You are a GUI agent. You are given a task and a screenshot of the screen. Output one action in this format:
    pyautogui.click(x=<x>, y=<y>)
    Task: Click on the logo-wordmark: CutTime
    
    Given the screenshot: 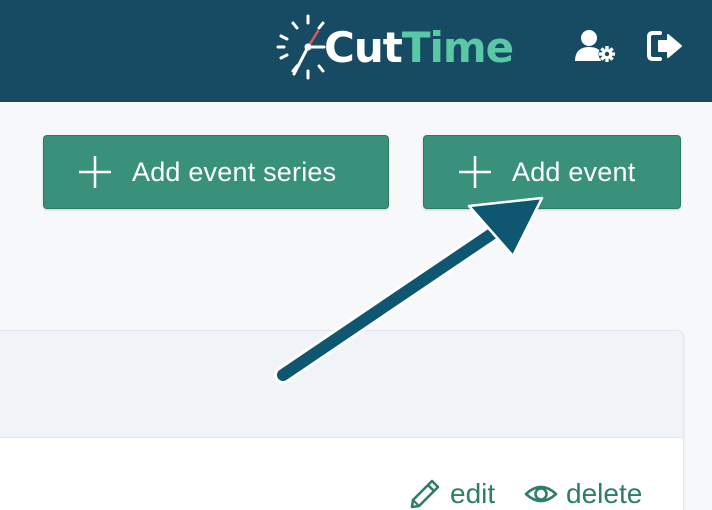 What is the action you would take?
    pyautogui.click(x=419, y=47)
    